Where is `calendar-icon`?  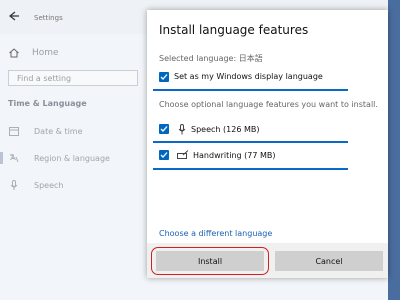
calendar-icon is located at coordinates (14, 131).